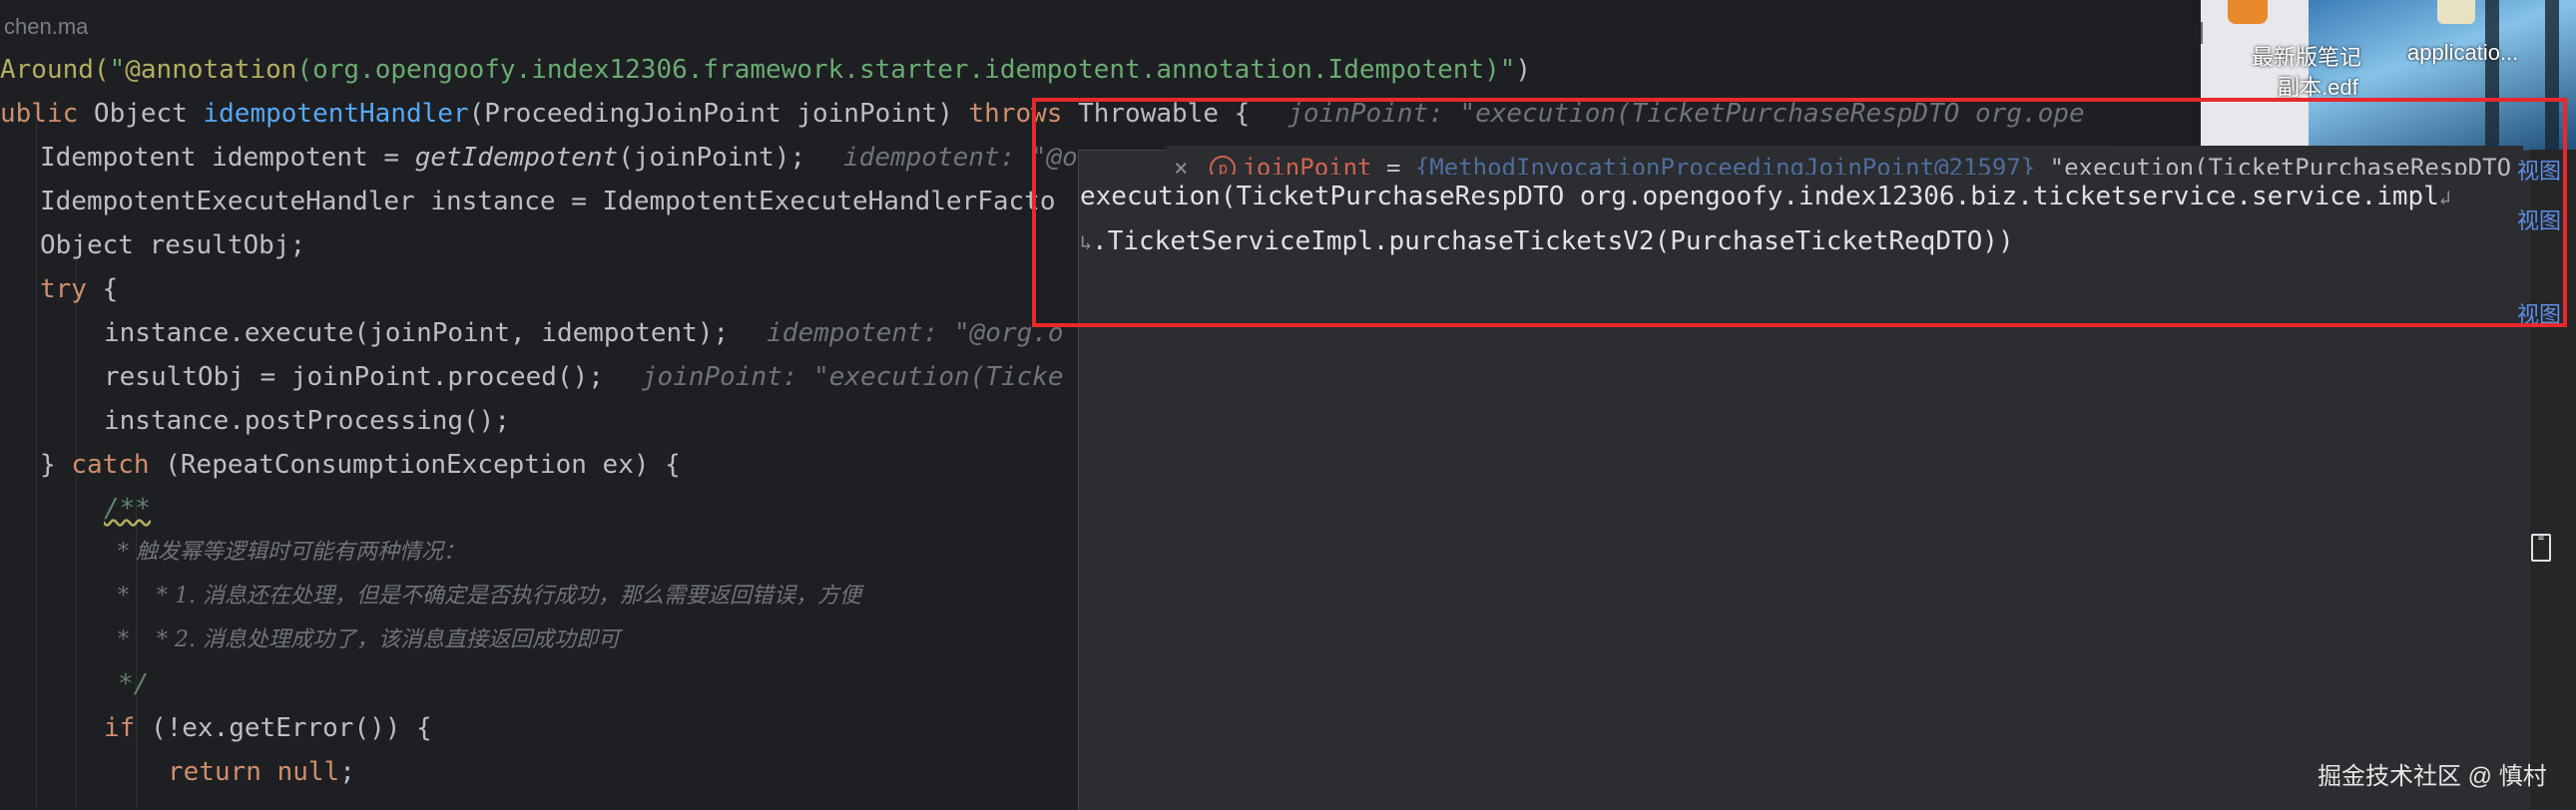 This screenshot has width=2576, height=810. What do you see at coordinates (262, 772) in the screenshot?
I see `code-line-17: return null;` at bounding box center [262, 772].